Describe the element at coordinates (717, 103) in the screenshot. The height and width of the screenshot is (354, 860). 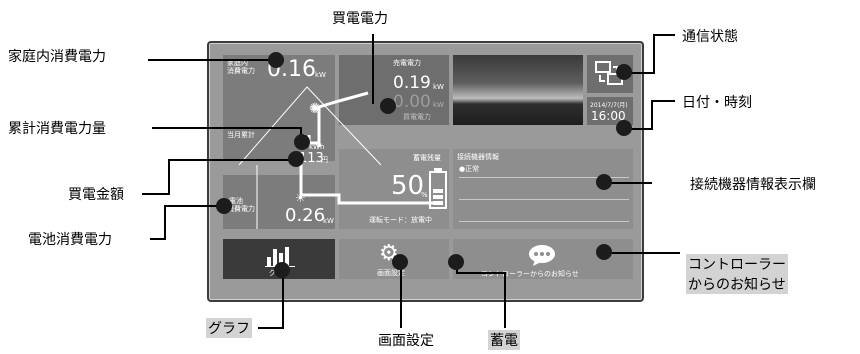
I see `callout-datetime: 日付・時刻` at that location.